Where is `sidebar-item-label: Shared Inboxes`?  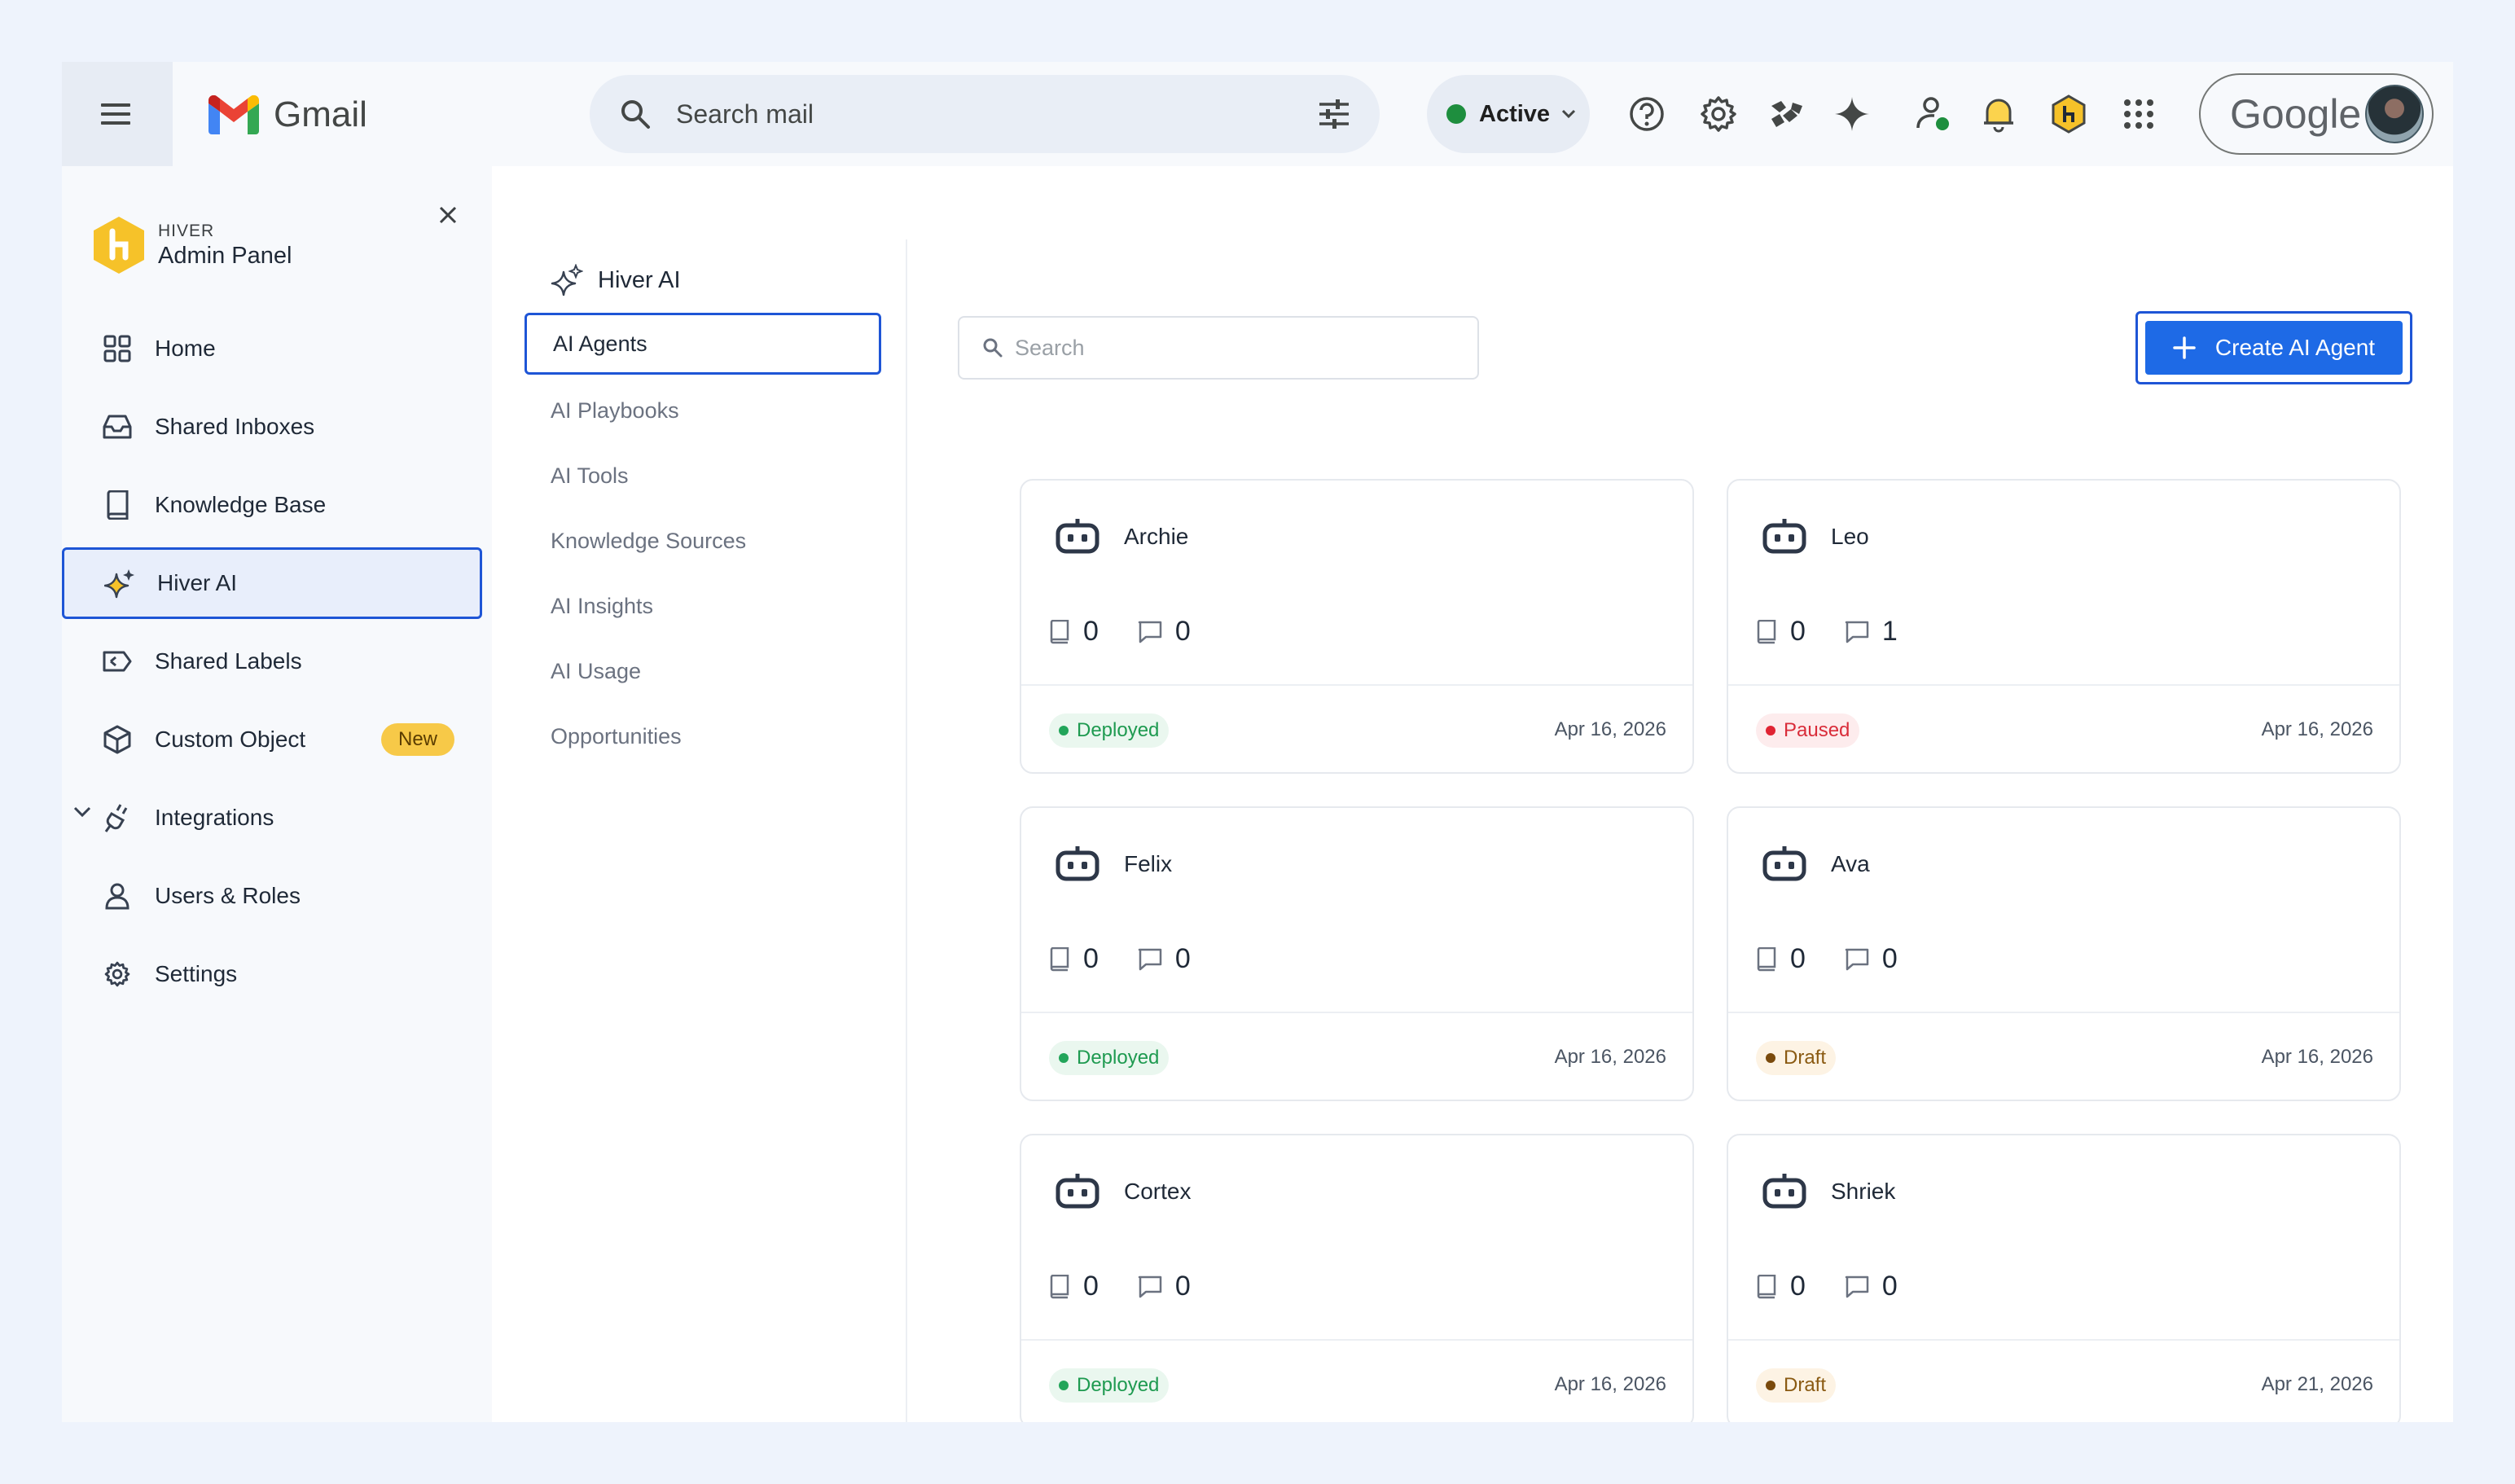
sidebar-item-label: Shared Inboxes is located at coordinates (235, 426).